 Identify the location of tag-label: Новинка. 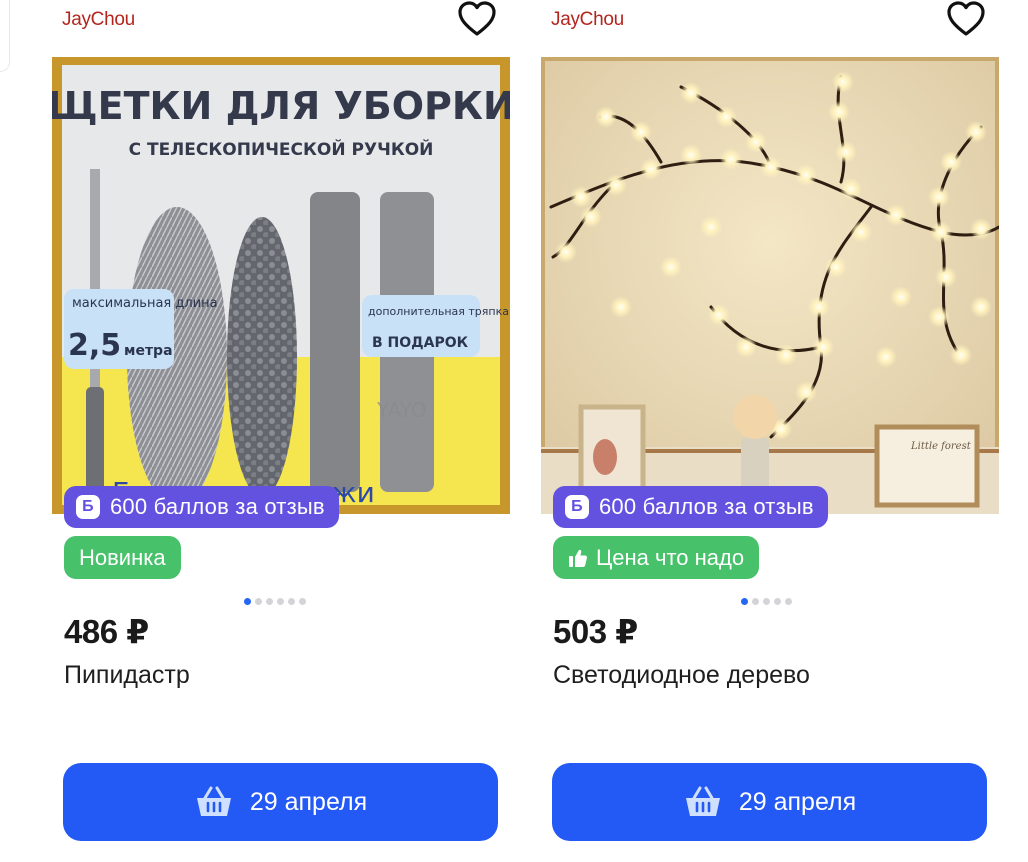
(122, 557).